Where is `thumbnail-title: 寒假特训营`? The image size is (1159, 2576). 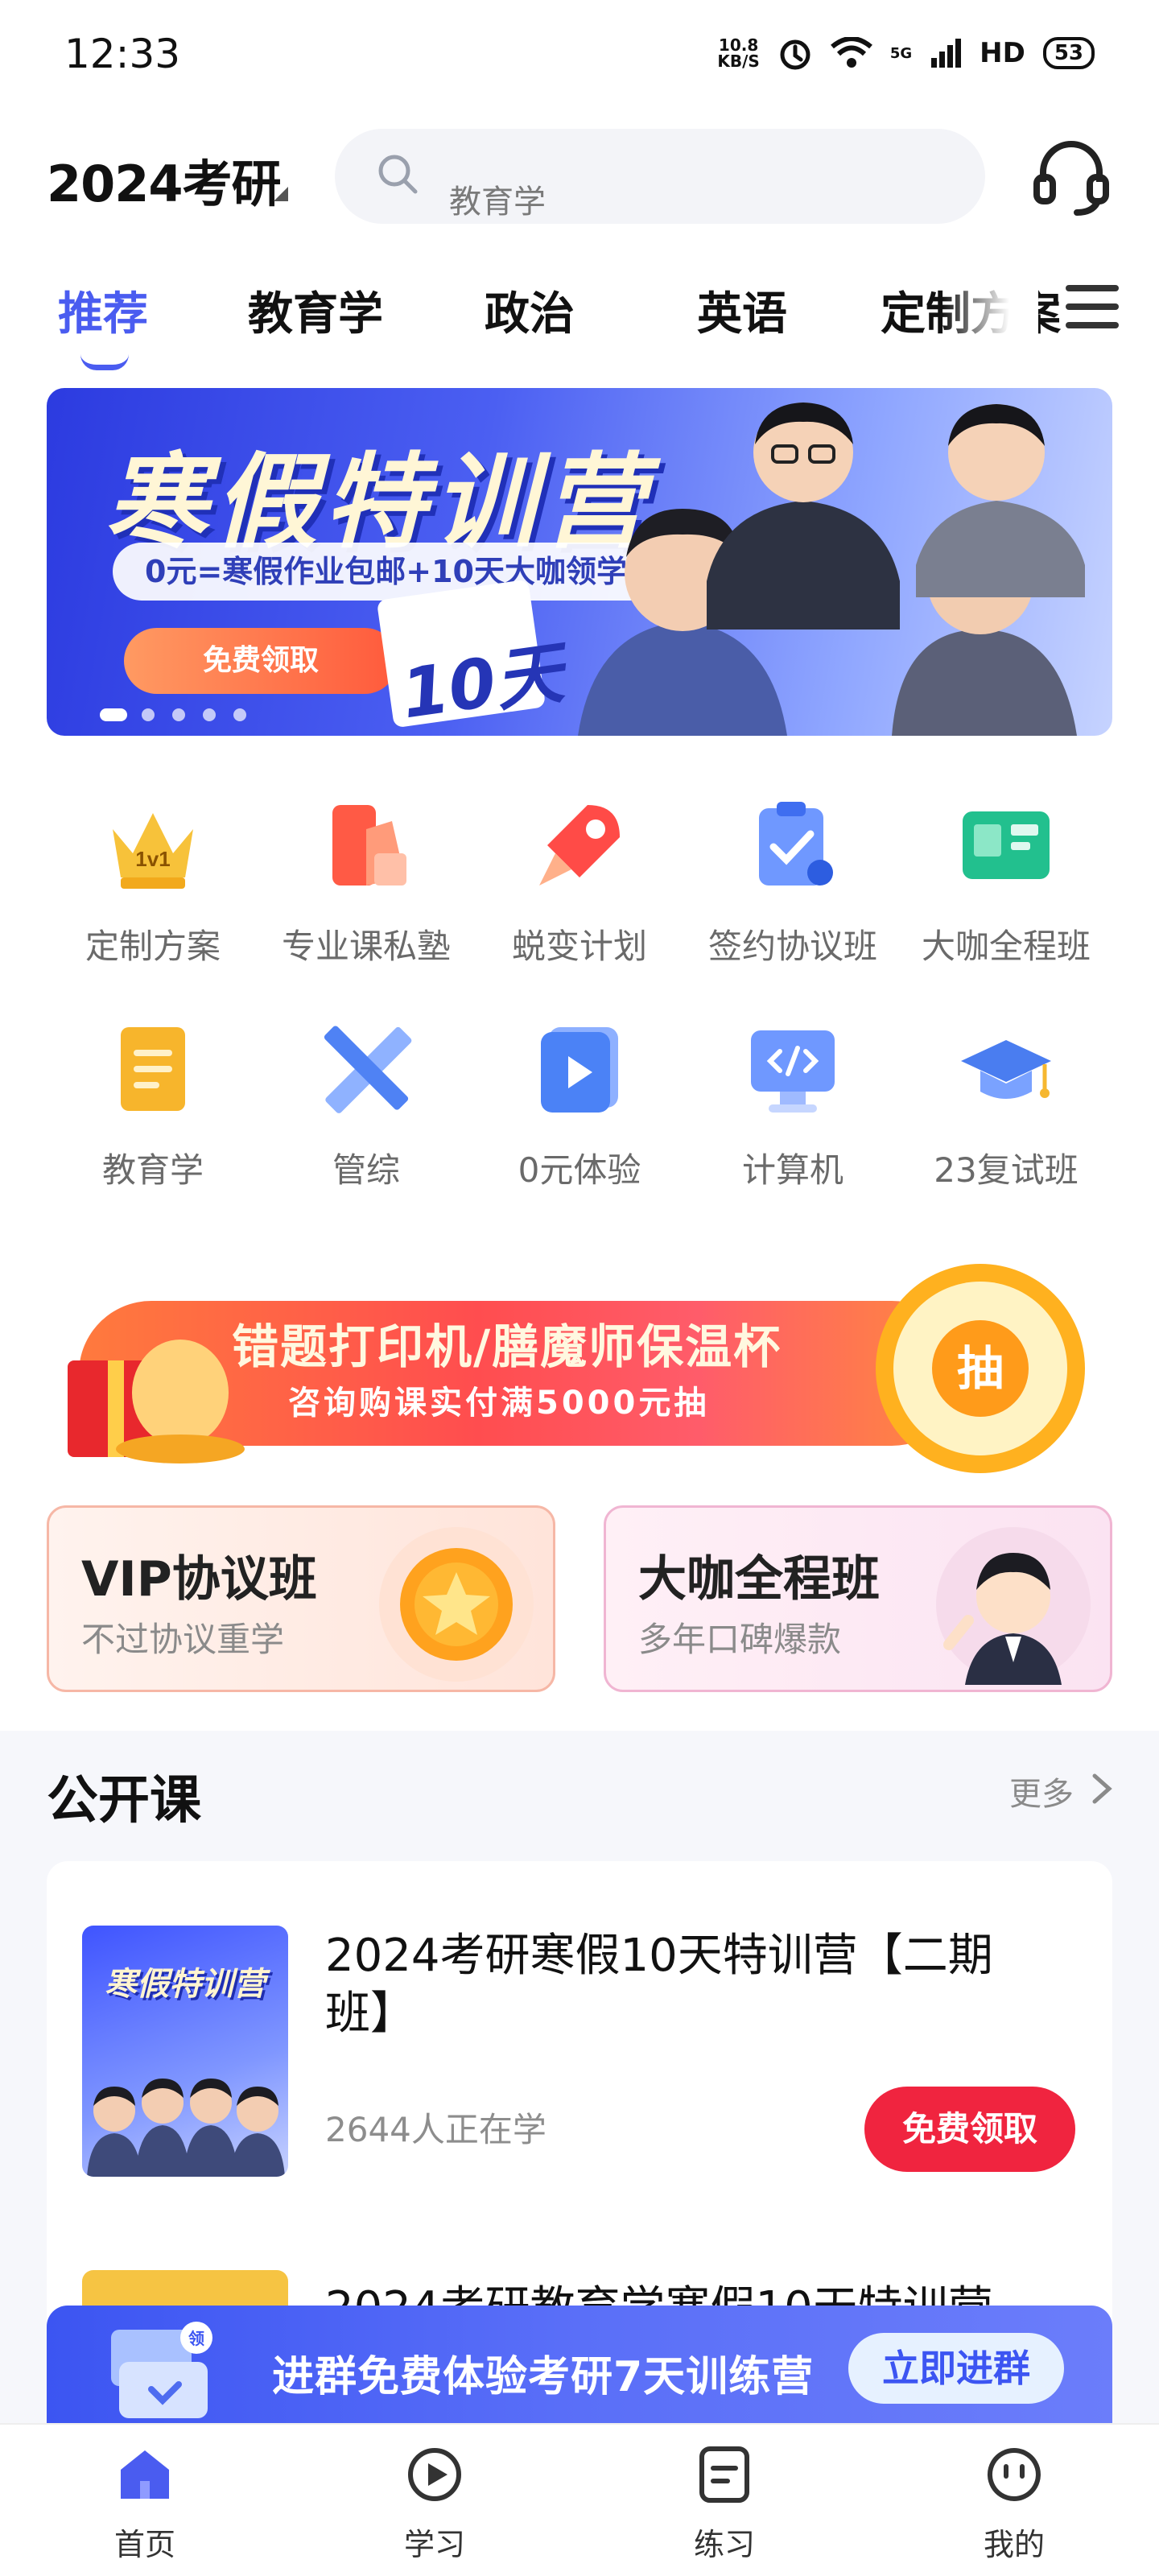
thumbnail-title: 寒假特训营 is located at coordinates (185, 1984).